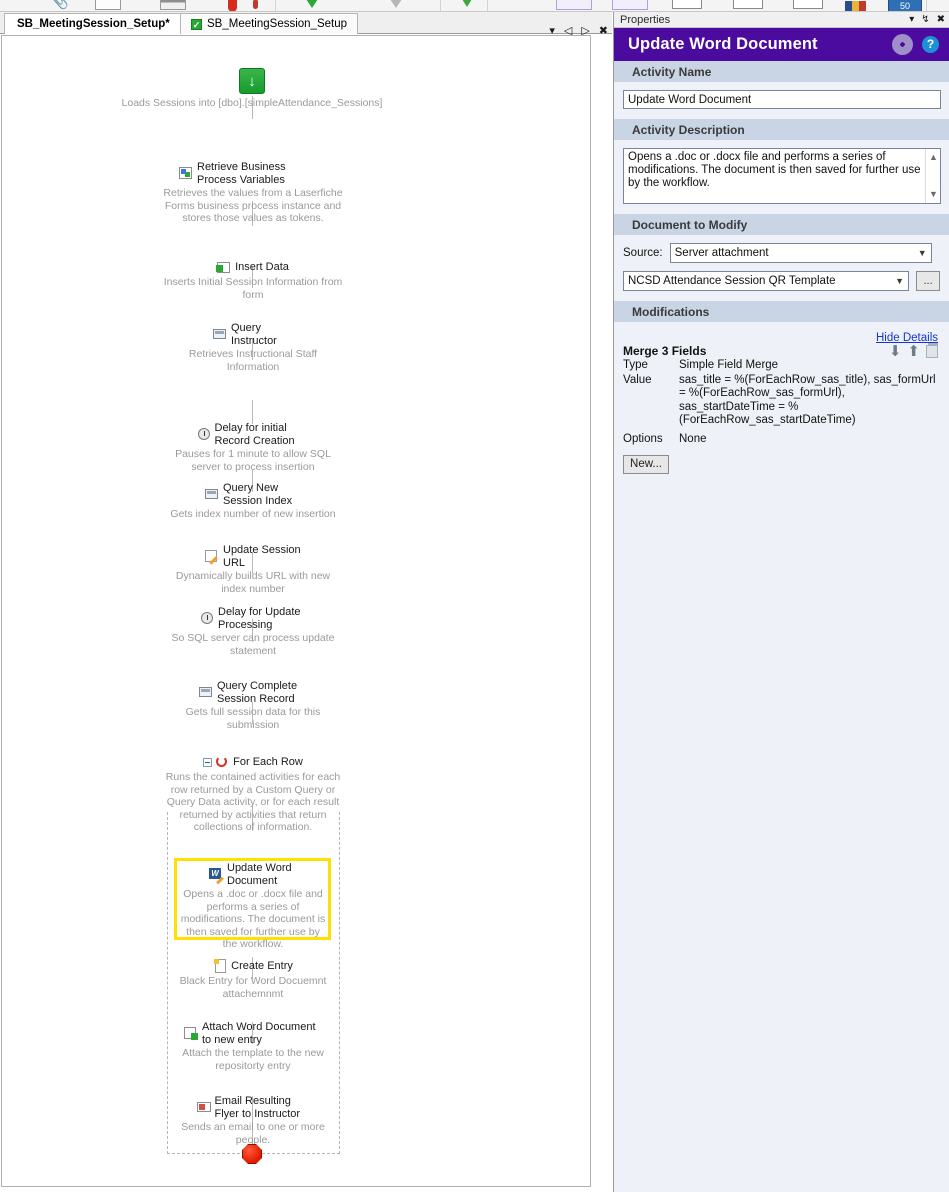 The height and width of the screenshot is (1192, 949). I want to click on node-description: Sends an email to one or more people., so click(253, 1133).